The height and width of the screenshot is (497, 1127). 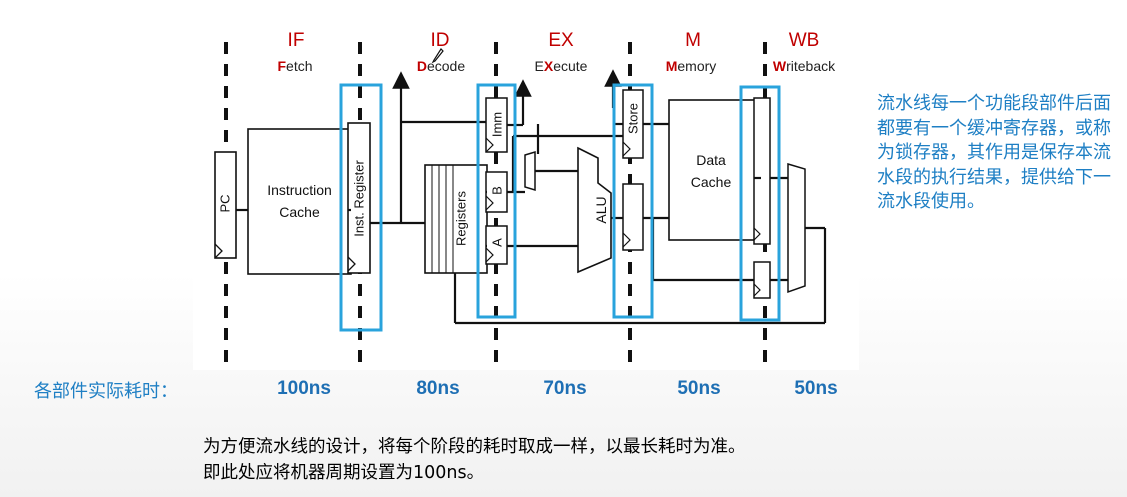 What do you see at coordinates (304, 388) in the screenshot?
I see `timing-if: 100ns` at bounding box center [304, 388].